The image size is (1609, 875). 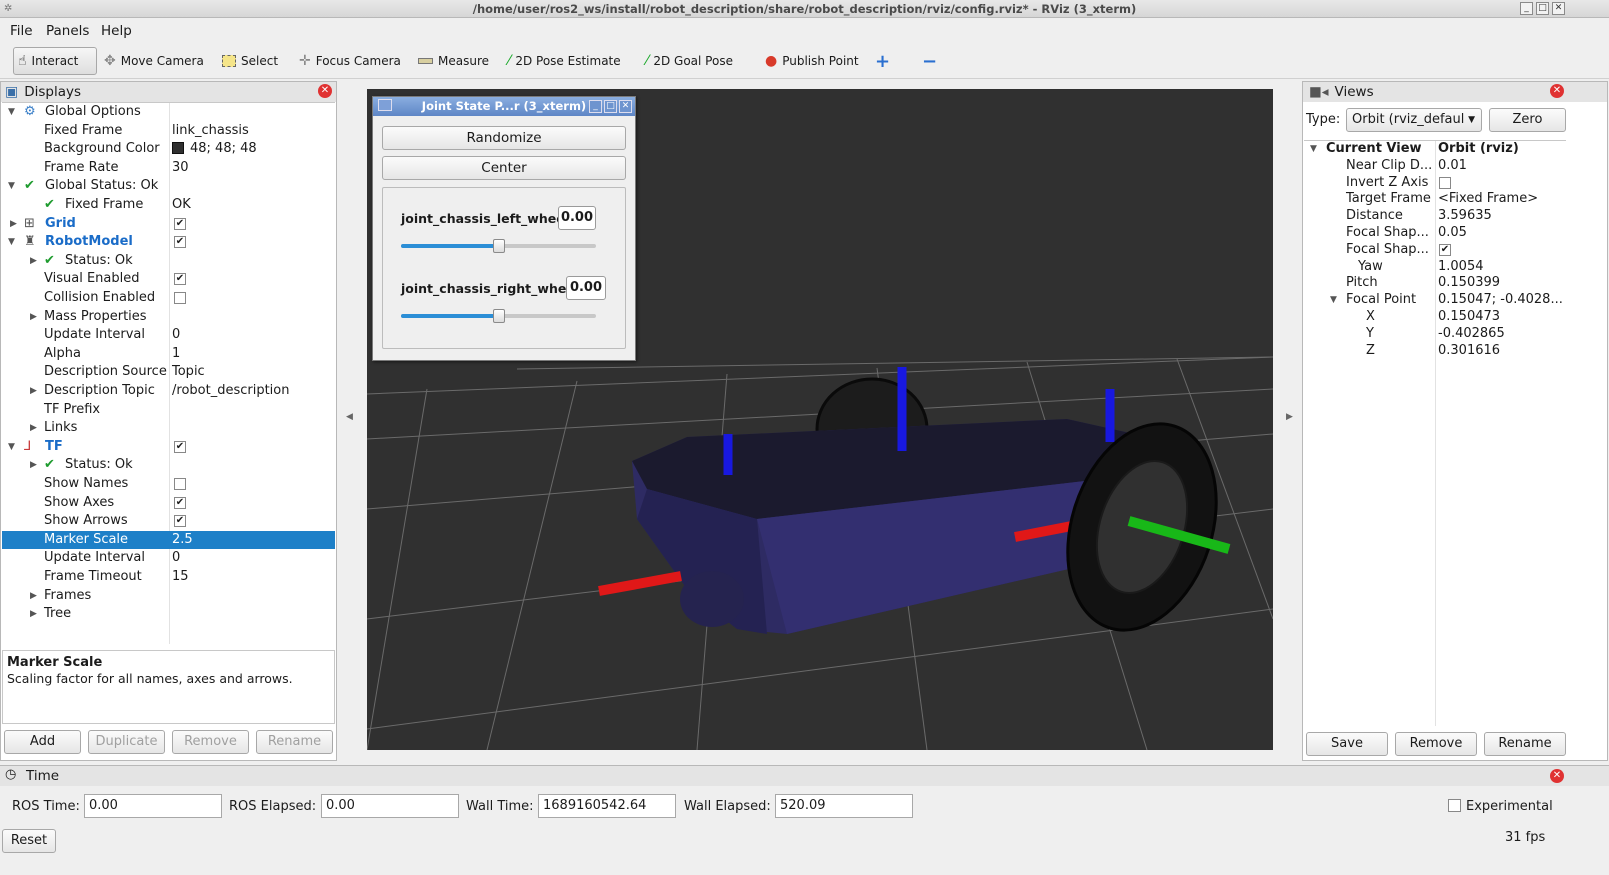 What do you see at coordinates (168, 131) in the screenshot?
I see `tree-row-fixed-frame: Fixed Frame link_chassis` at bounding box center [168, 131].